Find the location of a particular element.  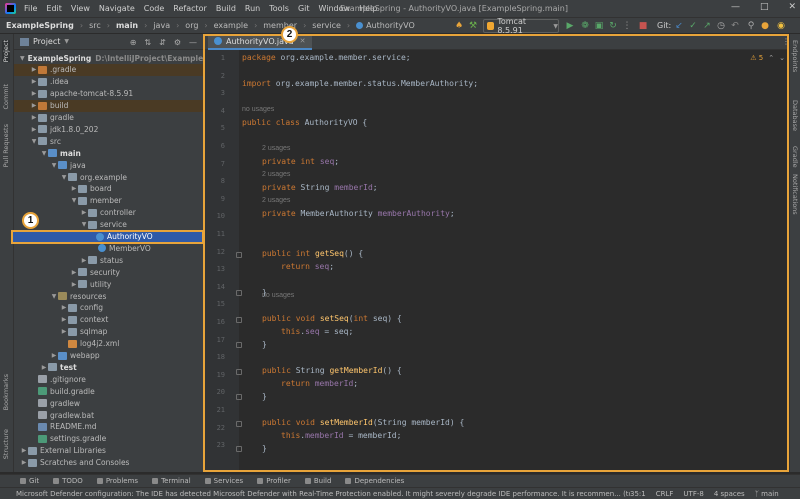

breadcrumb-main: main is located at coordinates (124, 25).